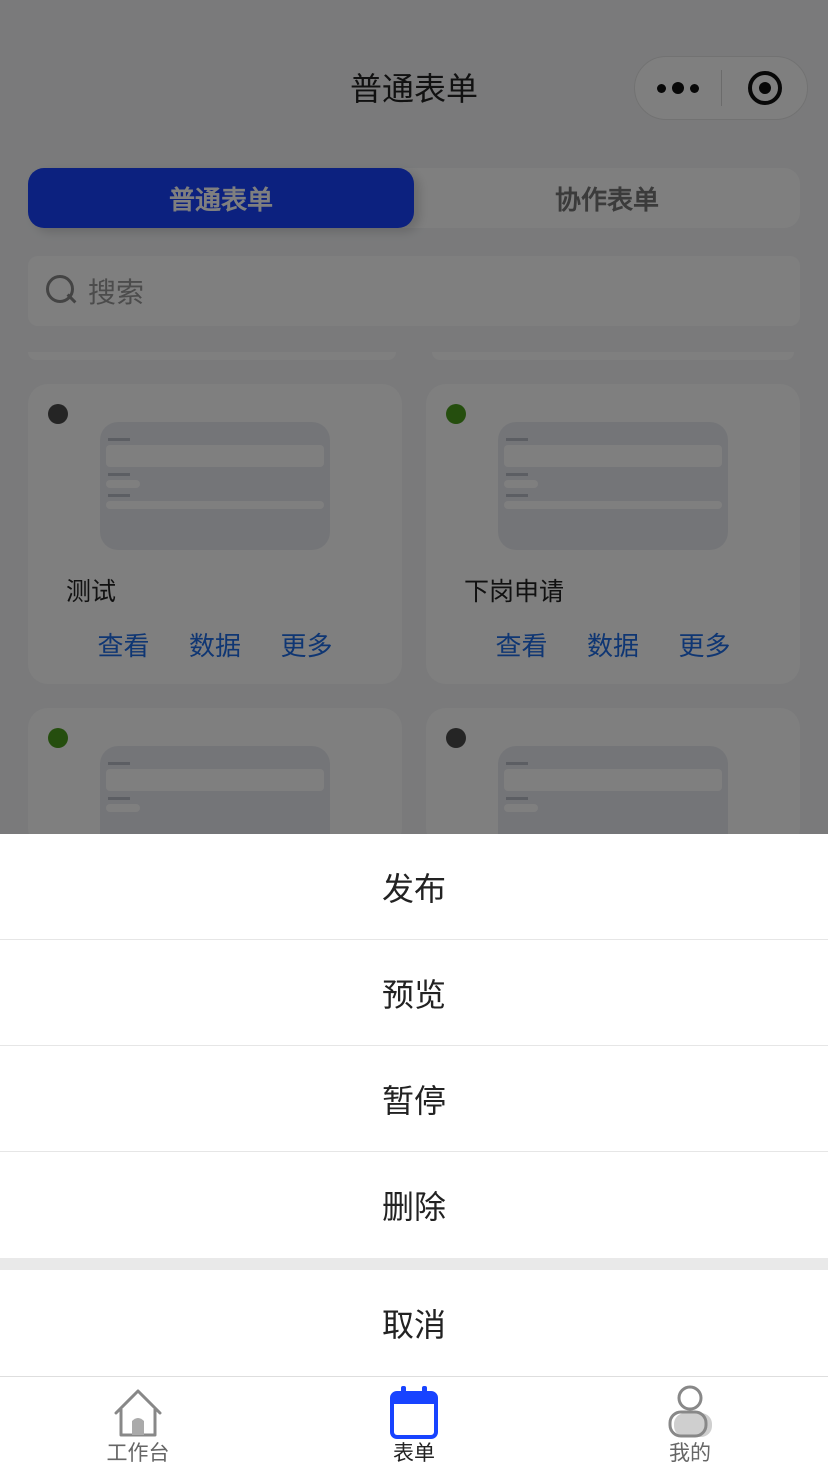  I want to click on tabbar-item-mine: 我的, so click(690, 1424).